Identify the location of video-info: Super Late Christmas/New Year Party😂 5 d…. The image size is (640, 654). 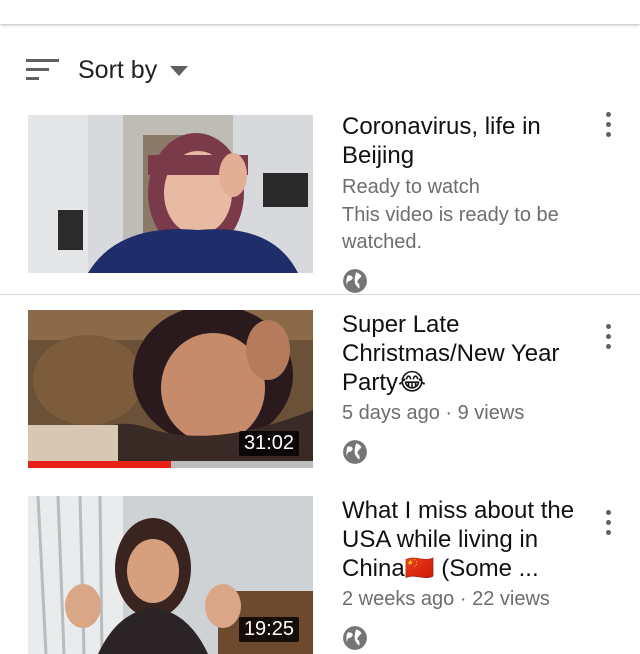
(462, 387).